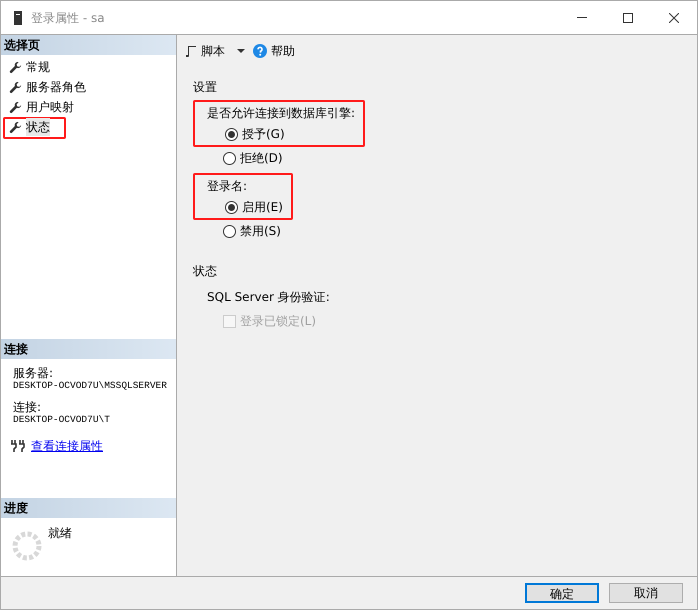 Image resolution: width=698 pixels, height=610 pixels. Describe the element at coordinates (88, 508) in the screenshot. I see `section-header: 进度` at that location.